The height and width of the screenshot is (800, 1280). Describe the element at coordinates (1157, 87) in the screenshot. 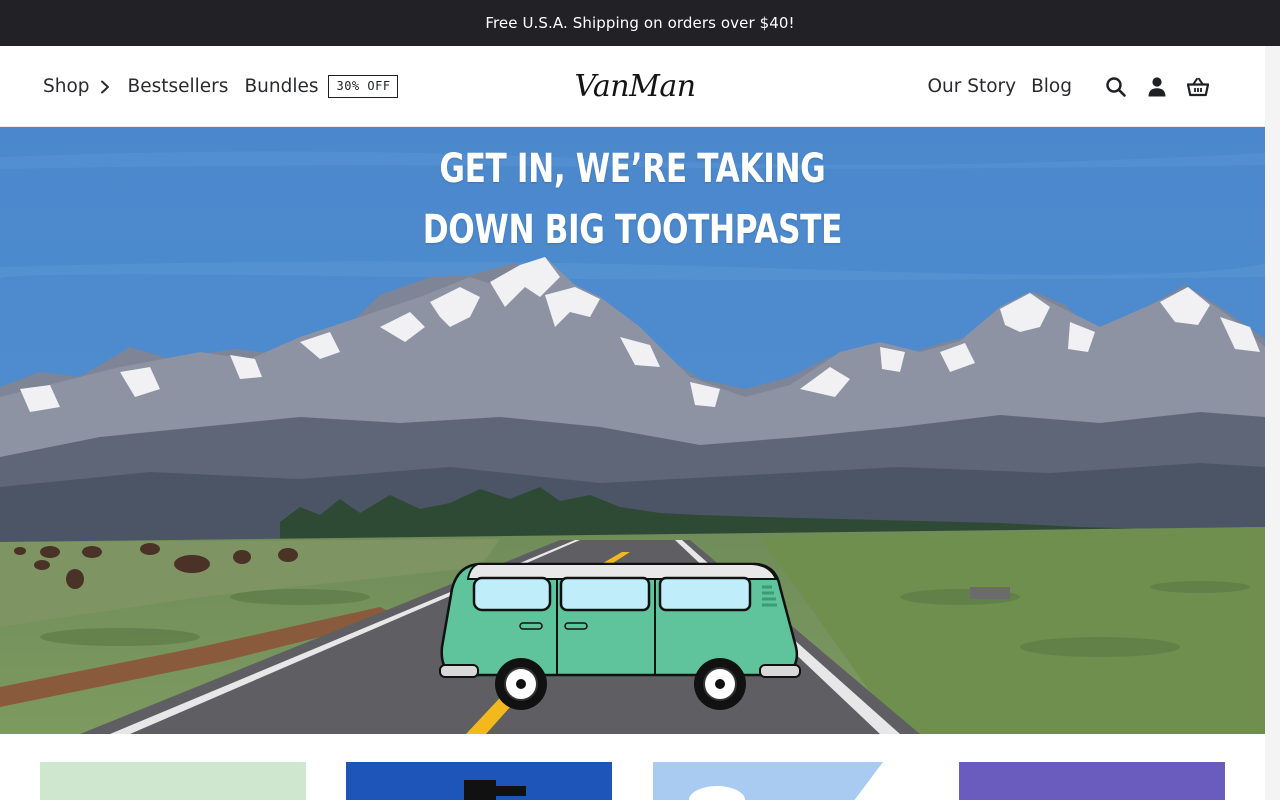

I see `account-icon` at that location.